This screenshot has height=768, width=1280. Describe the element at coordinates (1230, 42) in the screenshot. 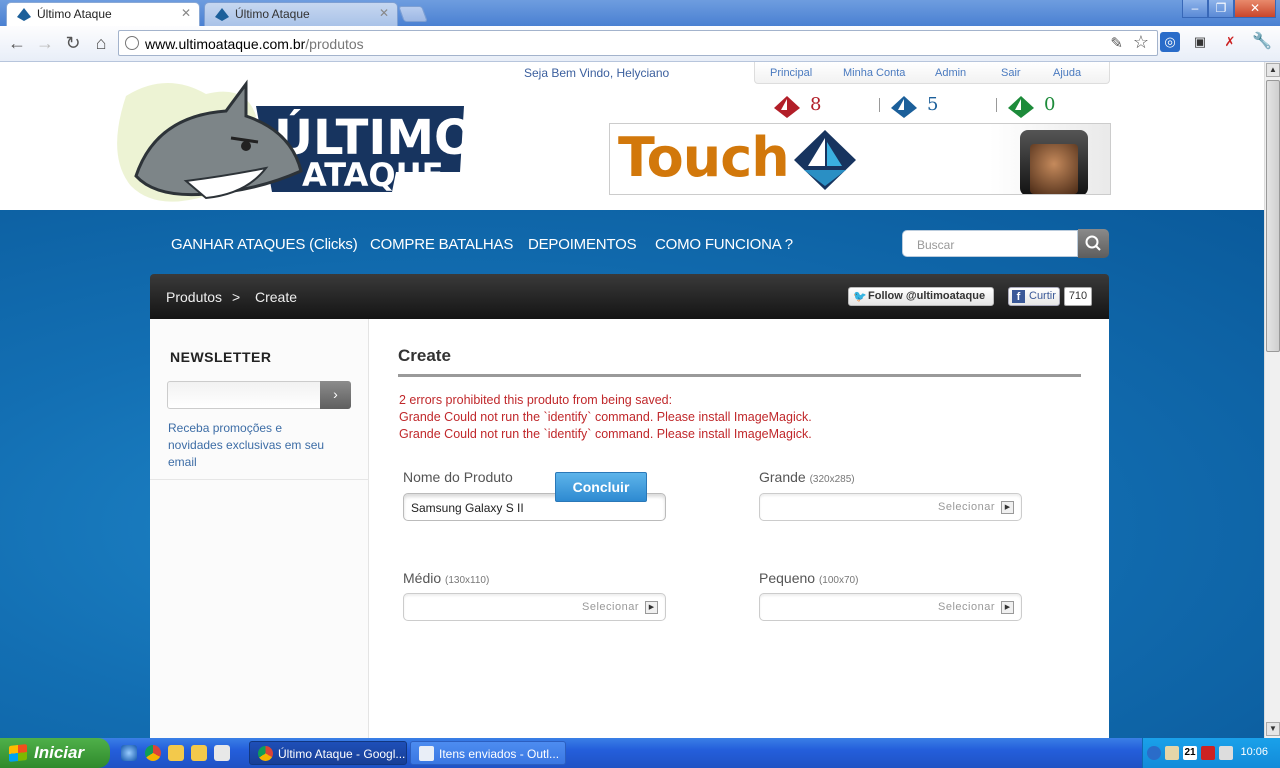

I see `extension-icon: ✗` at that location.